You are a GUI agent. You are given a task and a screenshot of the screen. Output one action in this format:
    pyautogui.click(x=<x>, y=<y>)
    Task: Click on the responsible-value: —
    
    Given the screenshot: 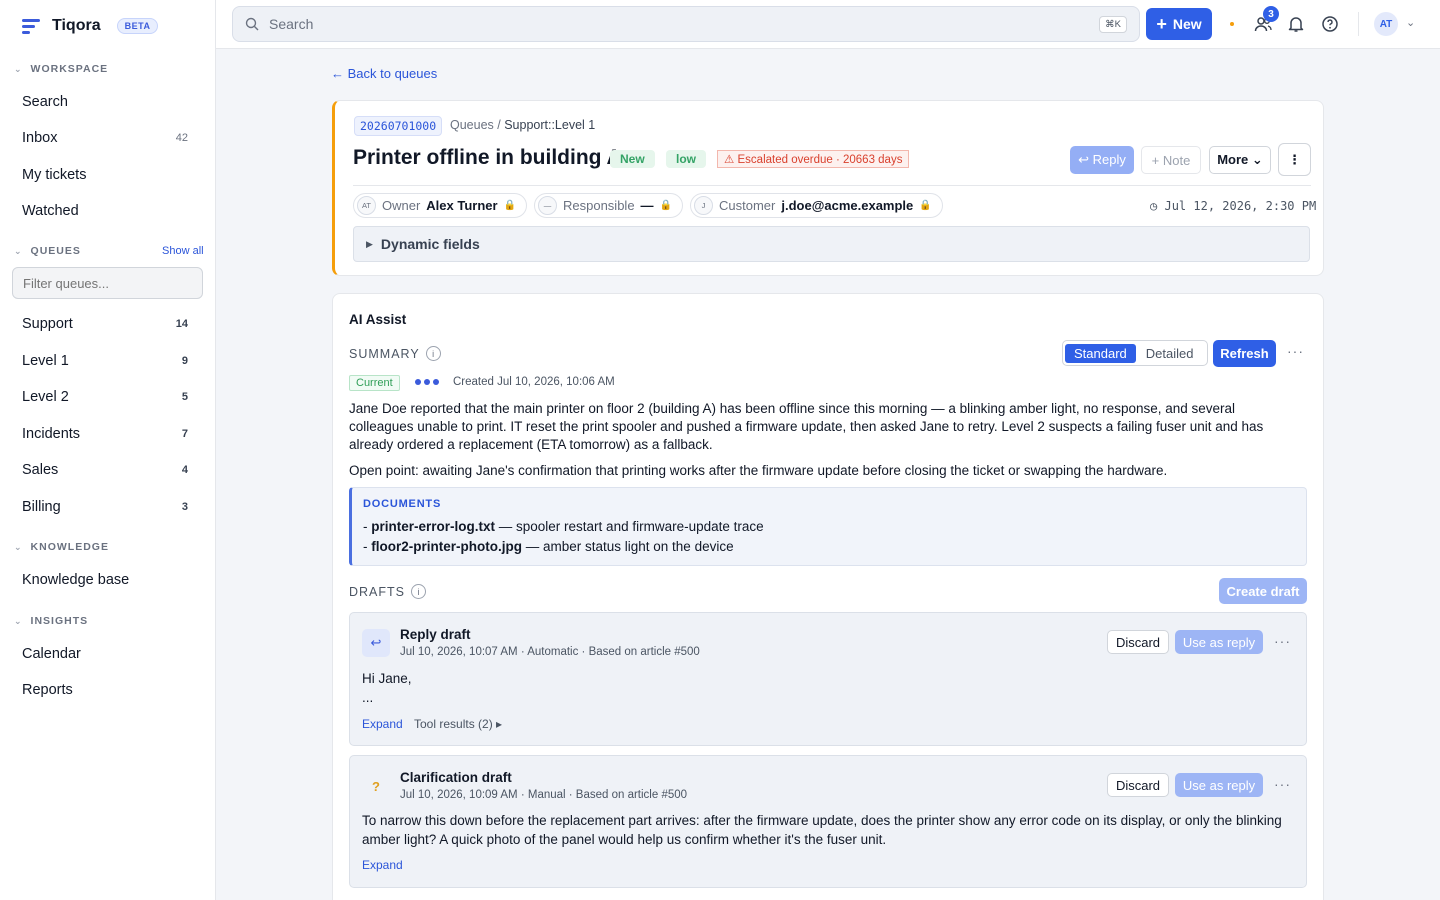 What is the action you would take?
    pyautogui.click(x=647, y=205)
    